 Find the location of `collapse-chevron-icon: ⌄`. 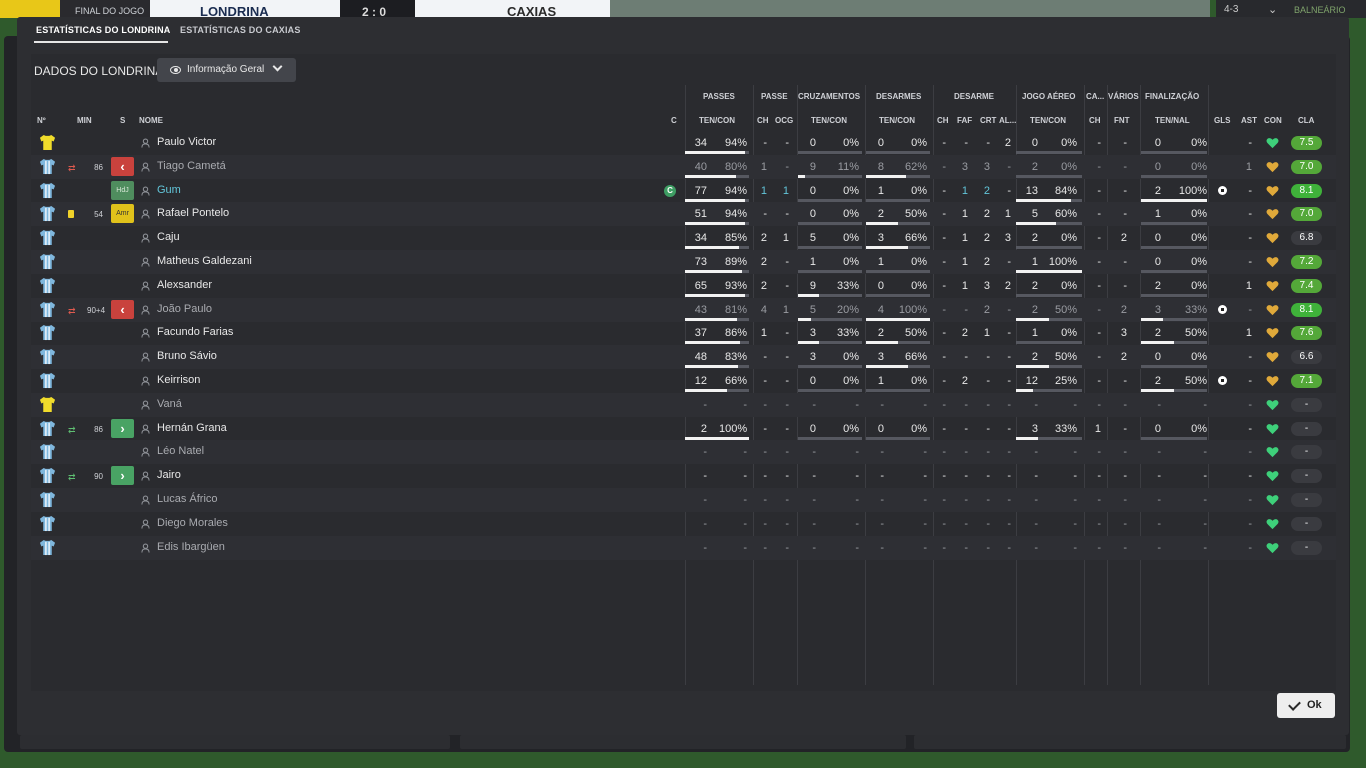

collapse-chevron-icon: ⌄ is located at coordinates (1272, 9).